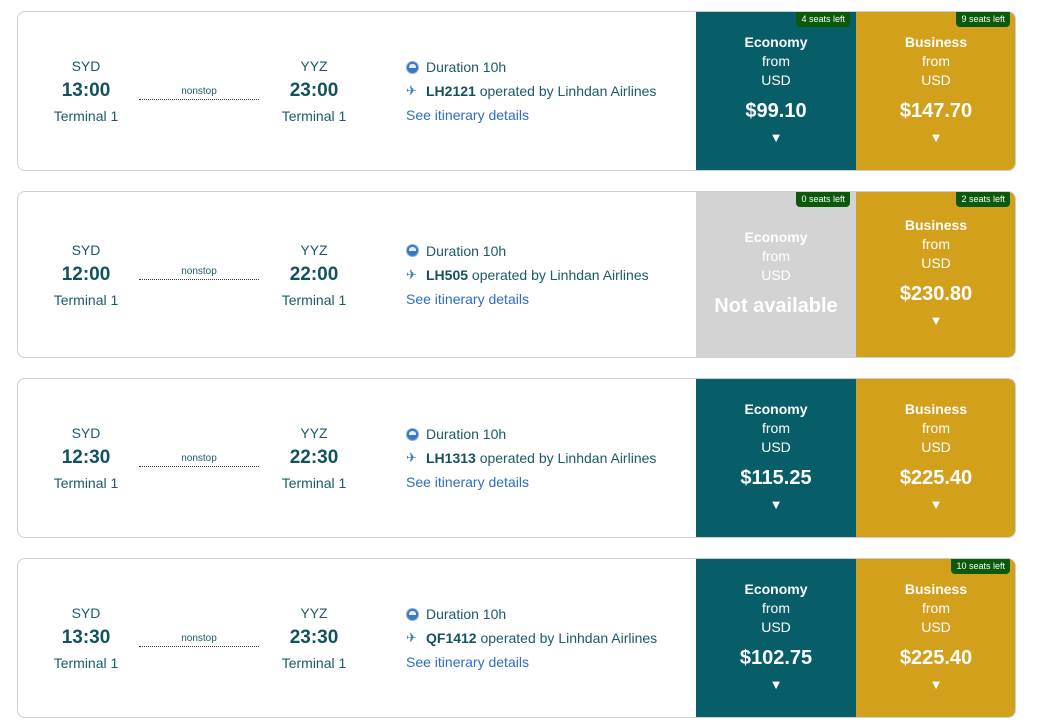 The image size is (1048, 726). Describe the element at coordinates (936, 110) in the screenshot. I see `fare-price: $147.70` at that location.